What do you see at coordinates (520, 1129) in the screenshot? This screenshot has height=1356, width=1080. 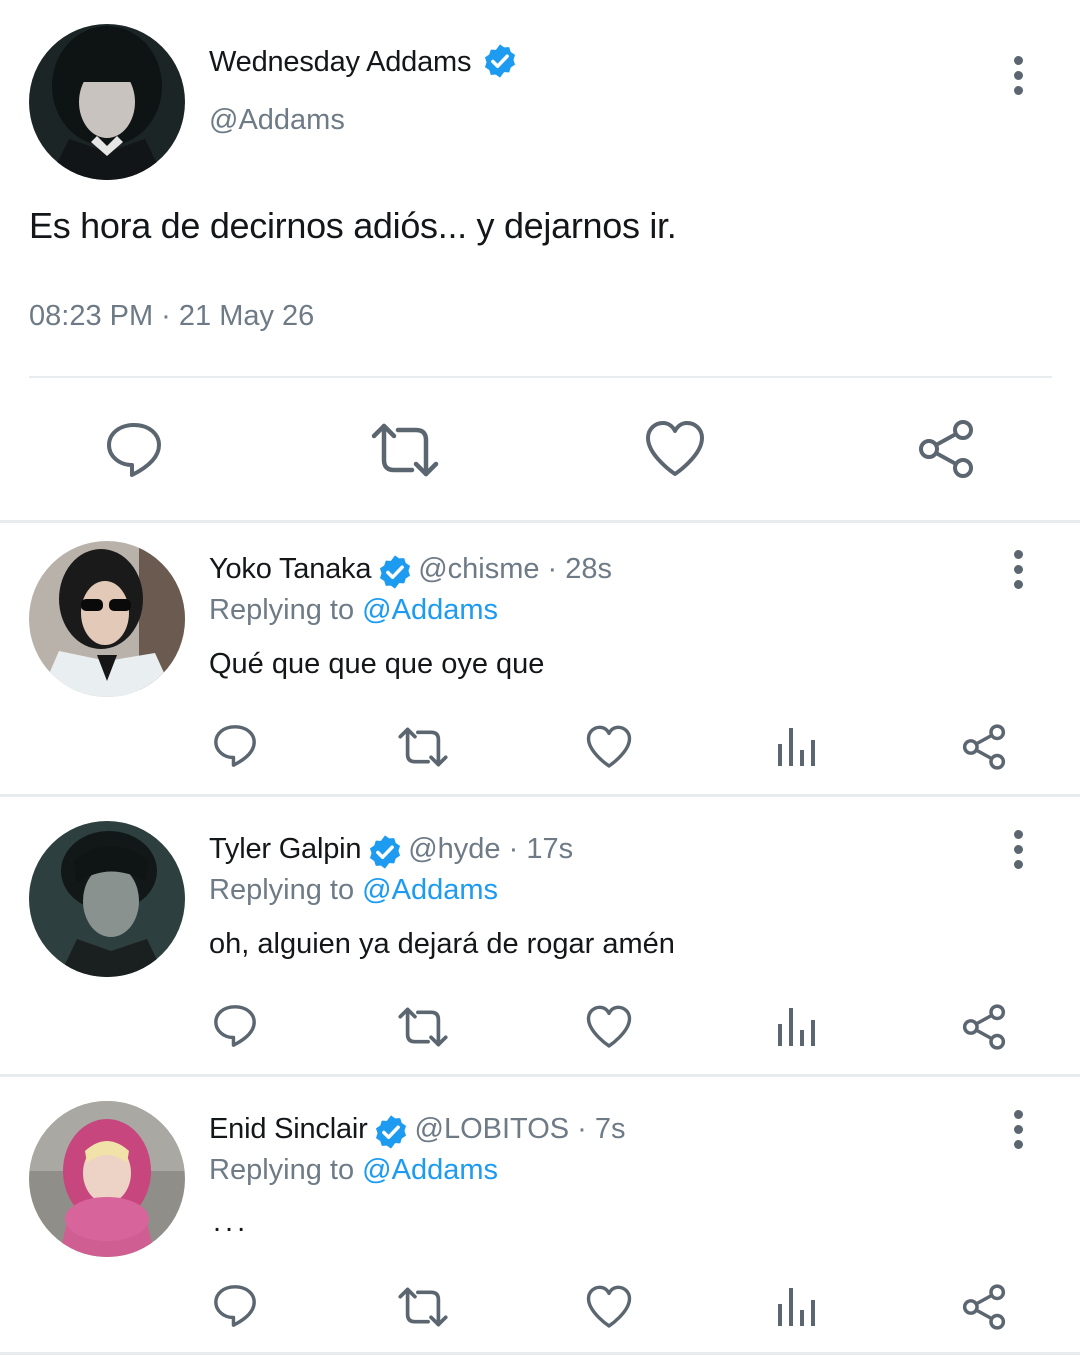 I see `handle-time: @LOBITOS · 7s` at bounding box center [520, 1129].